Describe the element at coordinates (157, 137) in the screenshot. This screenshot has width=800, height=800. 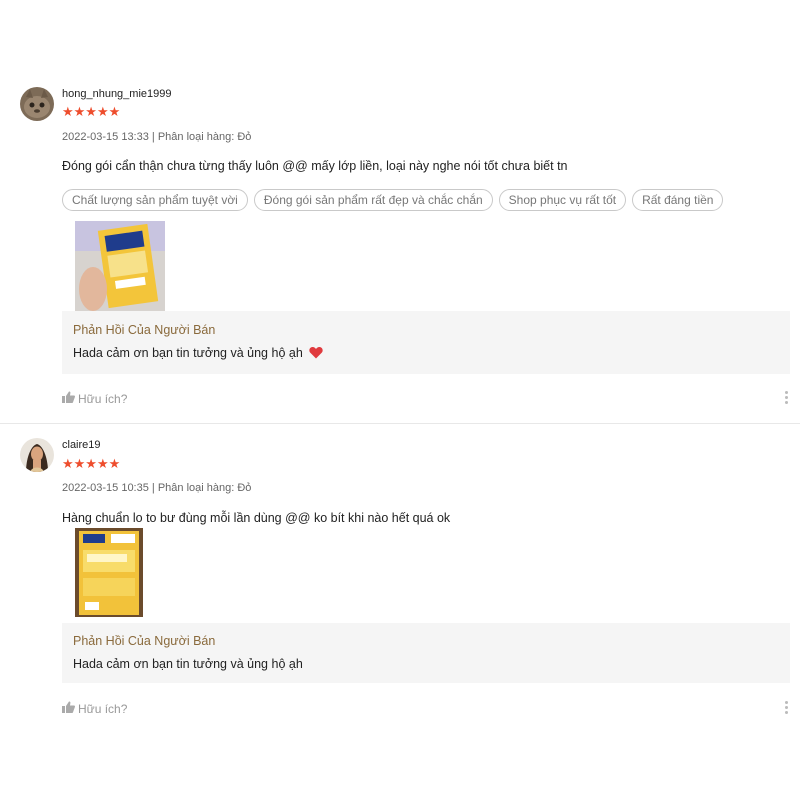
I see `review-meta: 2022-03-15 13:33 | Phân loại hàng: Đỏ` at that location.